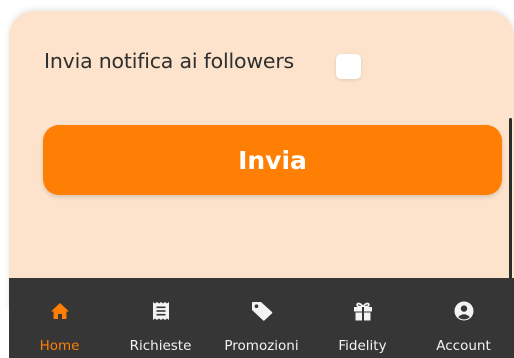 The width and height of the screenshot is (514, 358). I want to click on notify-followers-label: Invia notifica ai followers, so click(169, 61).